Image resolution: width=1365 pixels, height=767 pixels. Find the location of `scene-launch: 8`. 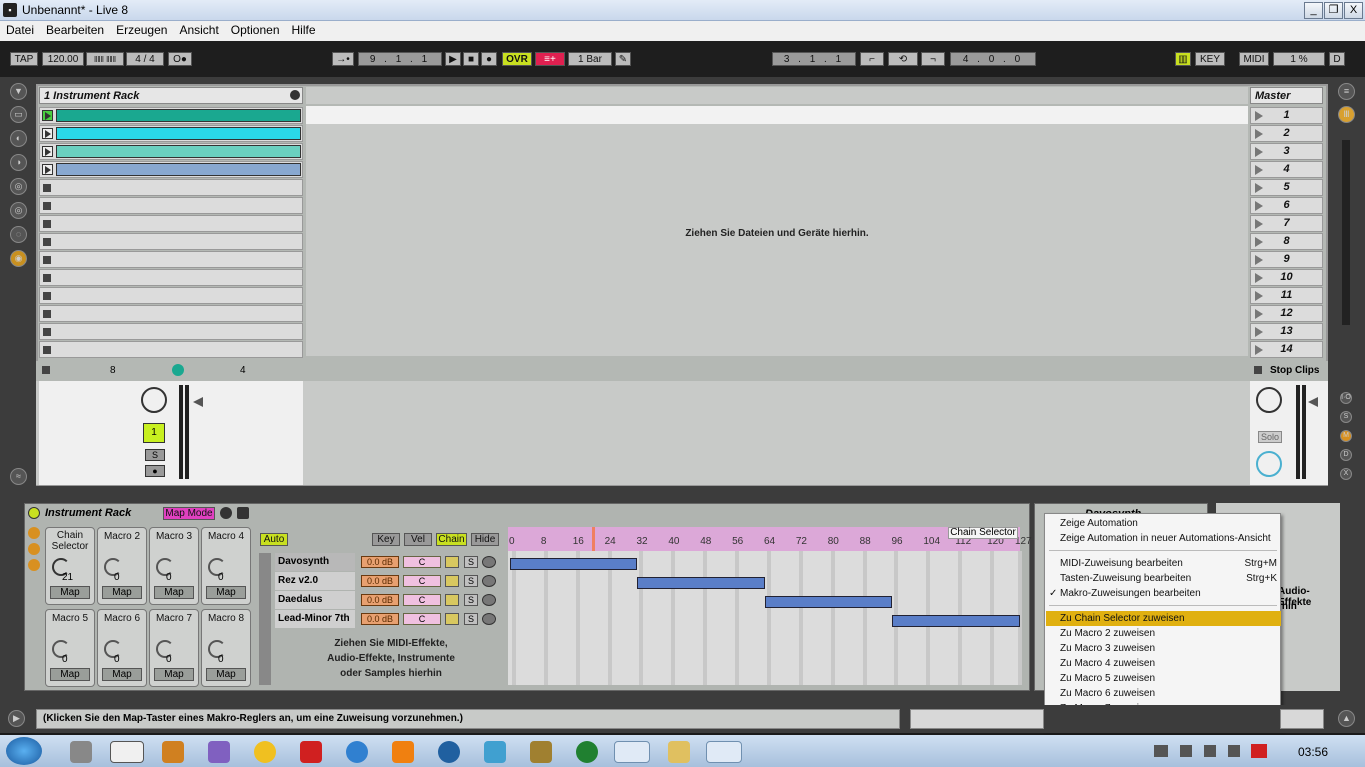

scene-launch: 8 is located at coordinates (1286, 241).